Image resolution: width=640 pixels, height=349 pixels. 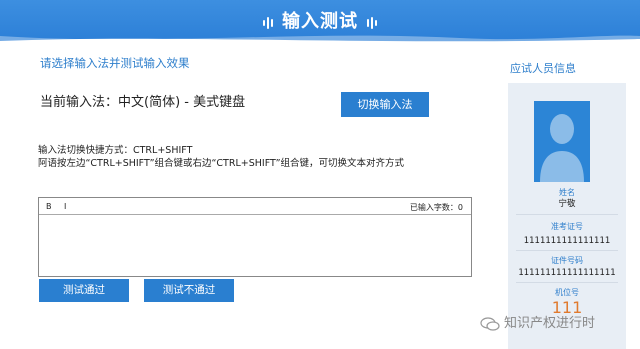 I want to click on watermark-text: 知识产权进行时, so click(x=550, y=323).